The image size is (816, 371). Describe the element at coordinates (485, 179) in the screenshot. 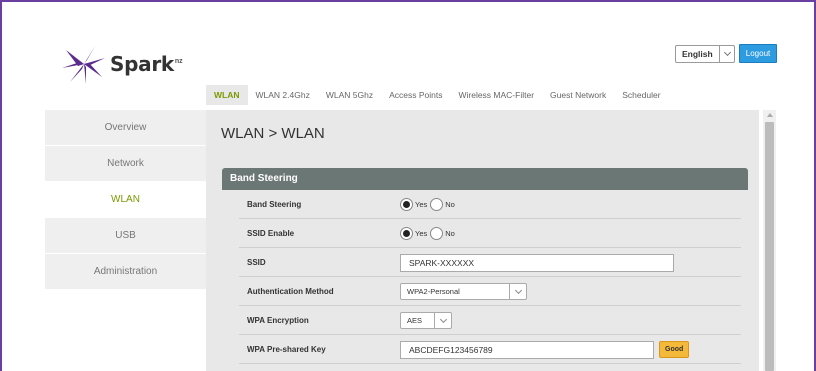

I see `section-header-band-steering: Band Steering` at that location.